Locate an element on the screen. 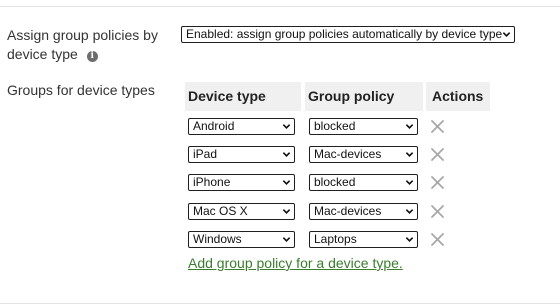 The height and width of the screenshot is (308, 560). groups-label: Groups for device types is located at coordinates (81, 90).